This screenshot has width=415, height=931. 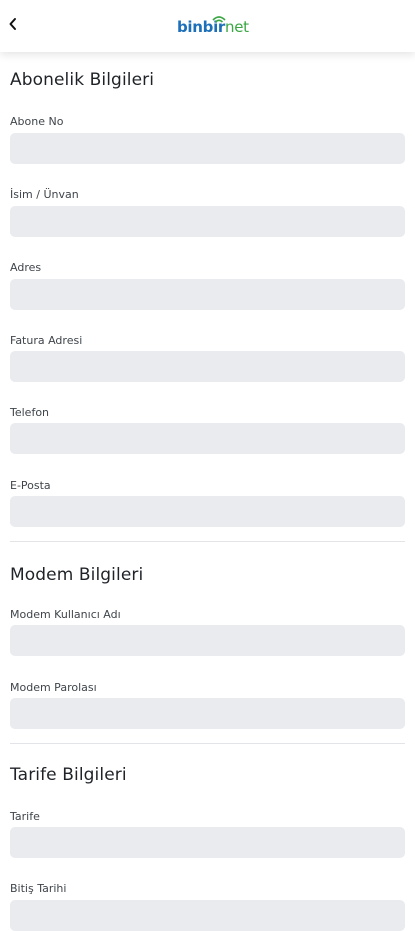 What do you see at coordinates (219, 19) in the screenshot?
I see `wifi-icon` at bounding box center [219, 19].